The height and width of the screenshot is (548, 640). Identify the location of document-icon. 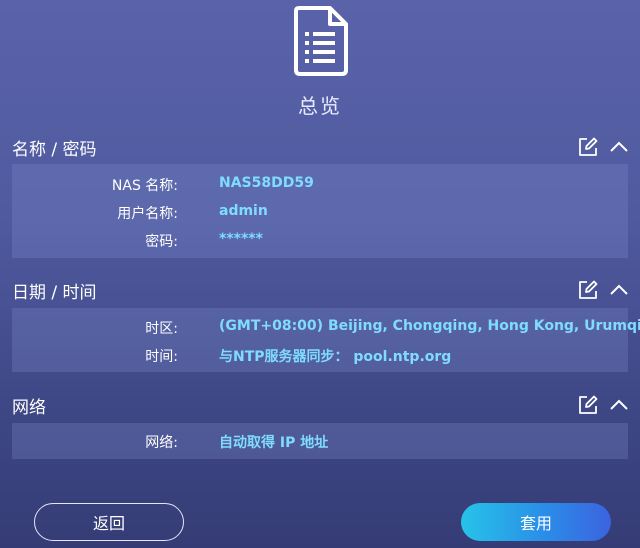
(321, 41).